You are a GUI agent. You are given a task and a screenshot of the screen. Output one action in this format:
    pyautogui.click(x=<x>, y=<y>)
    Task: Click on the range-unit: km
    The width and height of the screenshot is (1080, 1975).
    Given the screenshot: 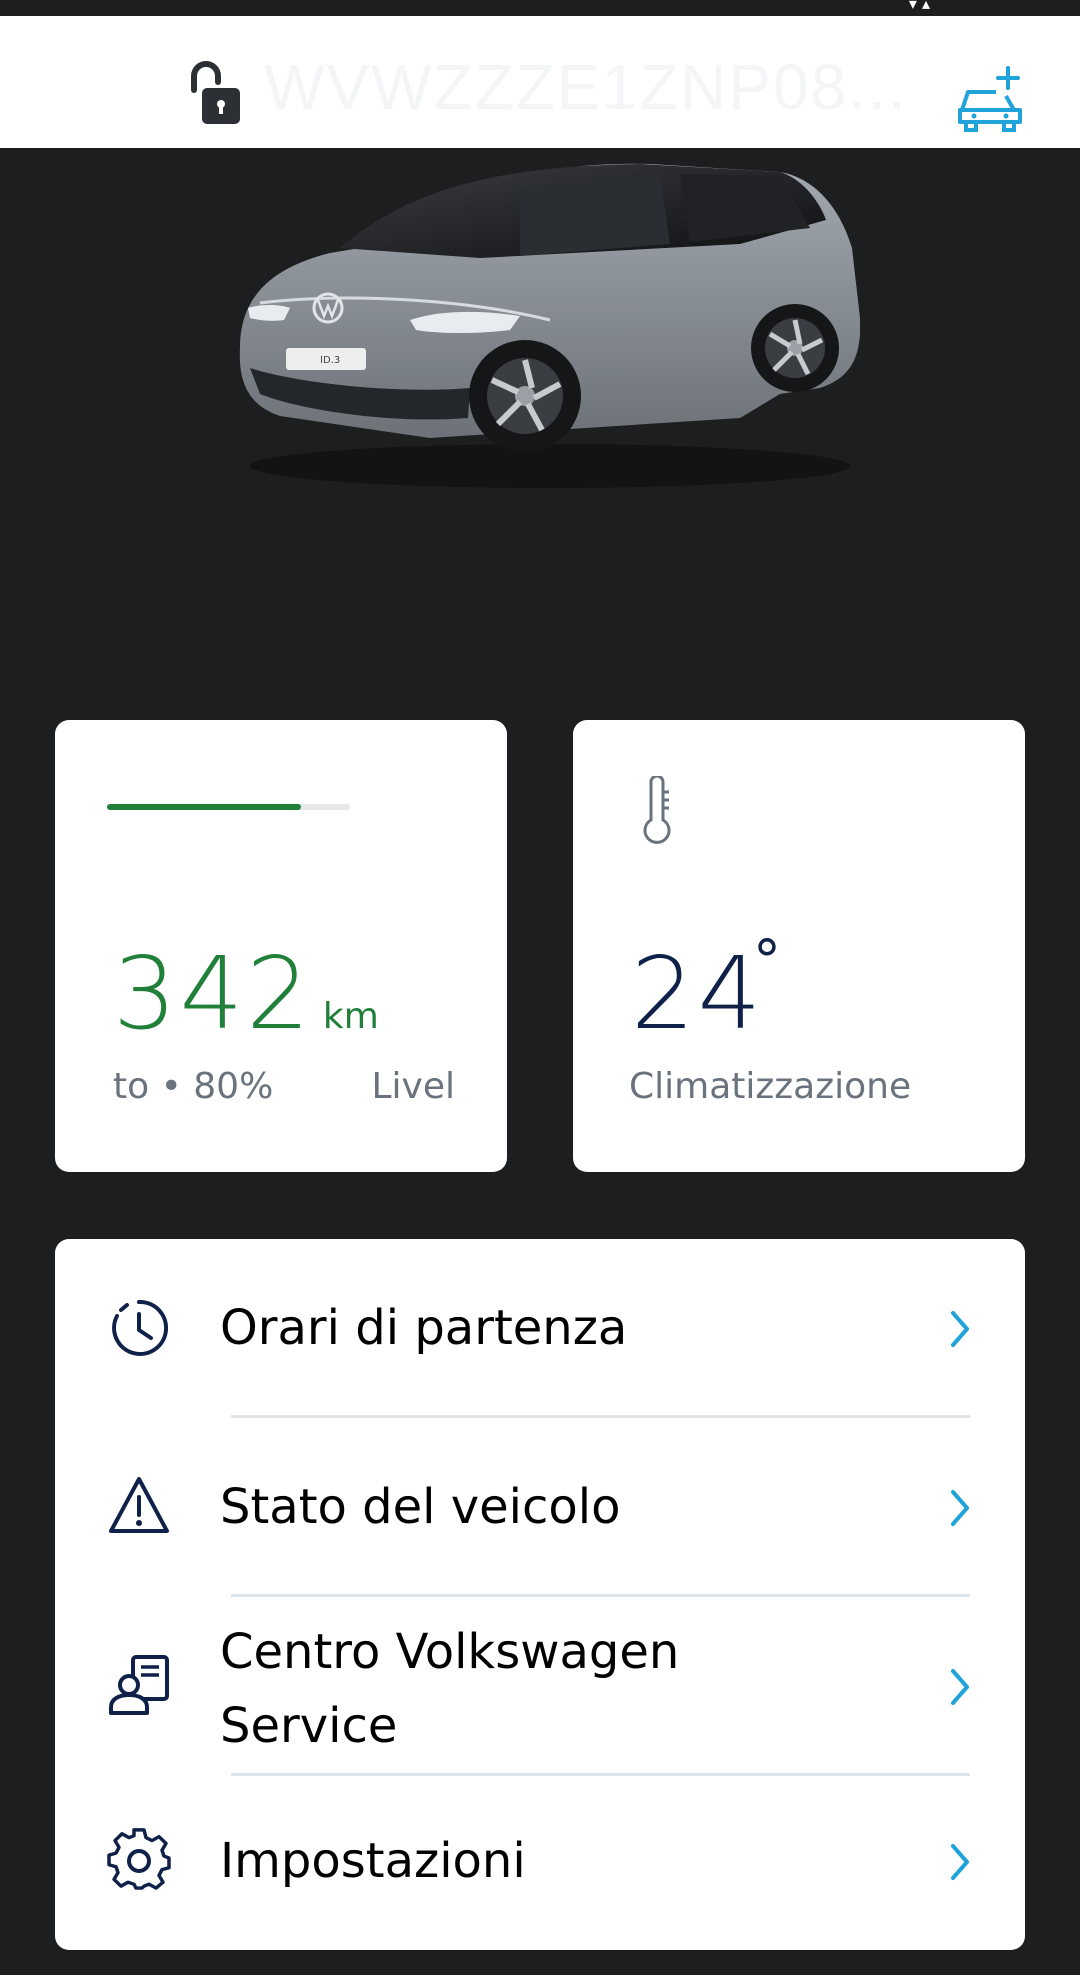 What is the action you would take?
    pyautogui.click(x=350, y=1016)
    